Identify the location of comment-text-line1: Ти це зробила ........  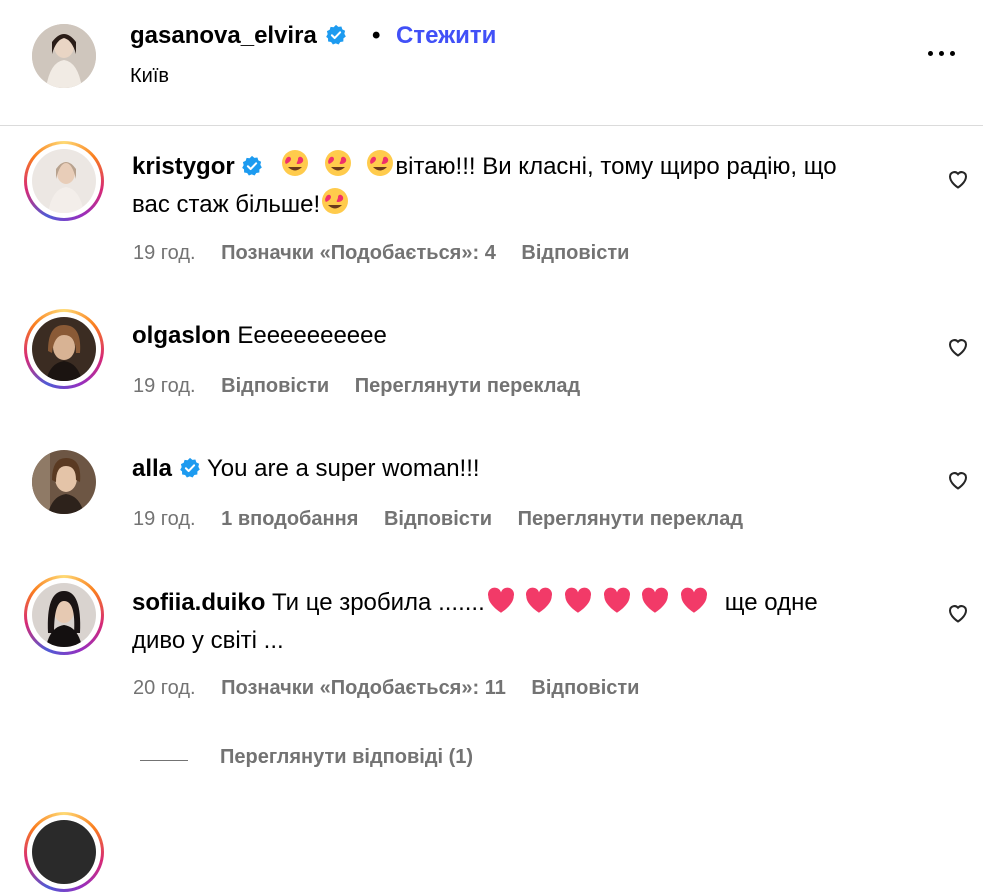
(378, 602).